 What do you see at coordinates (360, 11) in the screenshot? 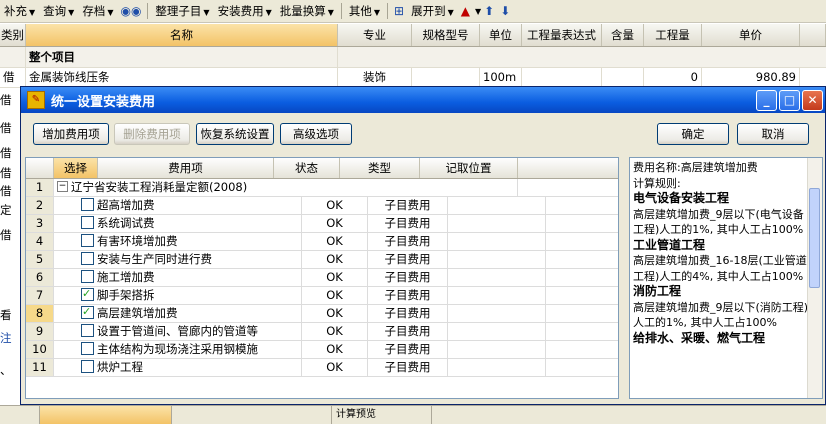
I see `toolbar-other-label: 其他` at bounding box center [360, 11].